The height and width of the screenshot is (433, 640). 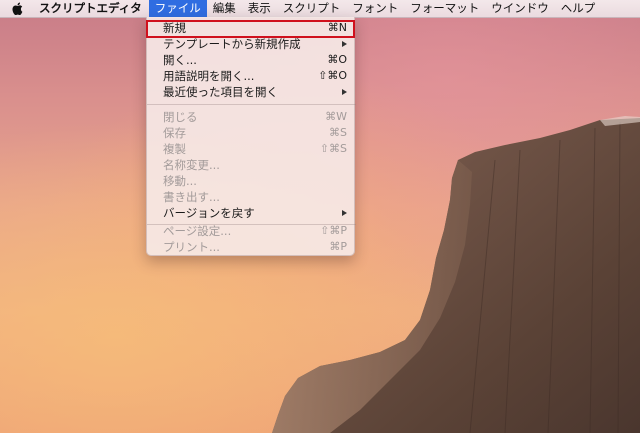 I want to click on menu-font: フォント, so click(x=375, y=8).